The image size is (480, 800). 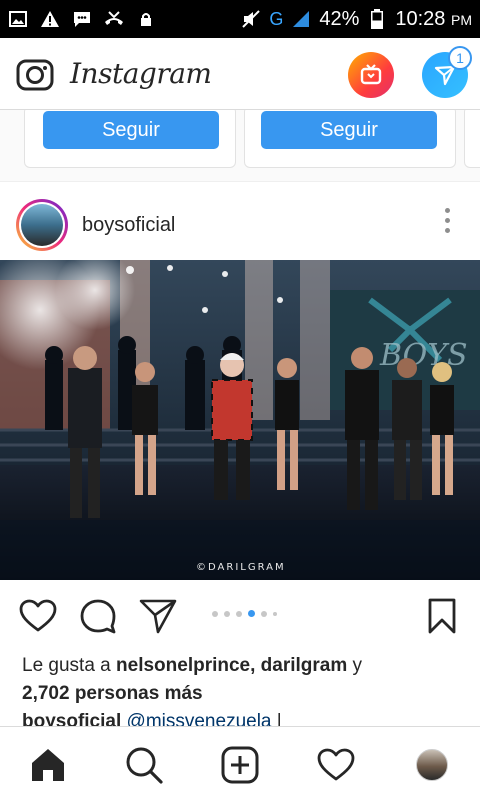 I want to click on post-username: boysoficial, so click(x=128, y=225).